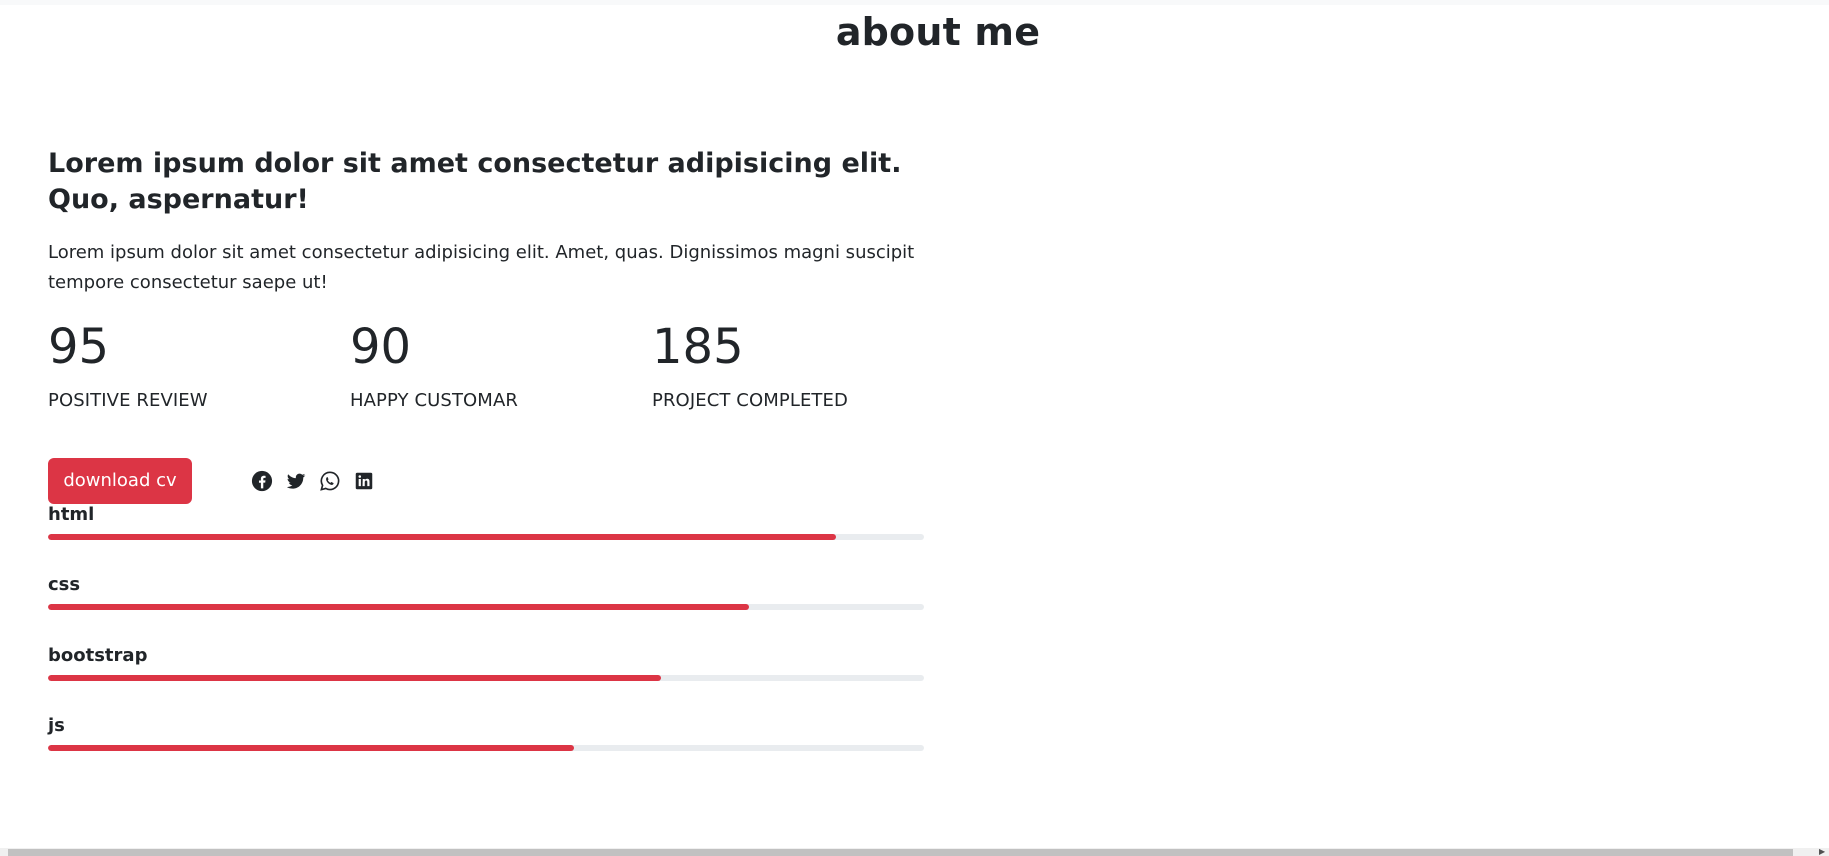 The image size is (1829, 856). What do you see at coordinates (434, 366) in the screenshot?
I see `stat-happy-customer: 90 HAPPY CUSTOMAR` at bounding box center [434, 366].